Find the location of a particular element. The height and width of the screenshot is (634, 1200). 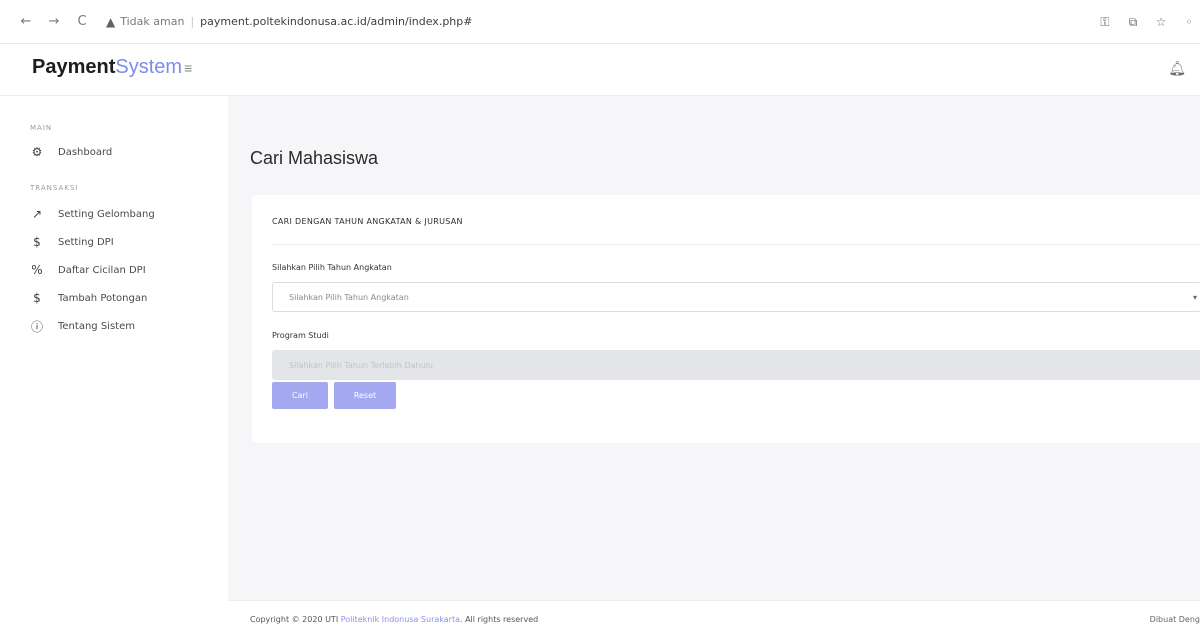

sidebar-heading-transaksi: TRANSAKSI is located at coordinates (54, 188).